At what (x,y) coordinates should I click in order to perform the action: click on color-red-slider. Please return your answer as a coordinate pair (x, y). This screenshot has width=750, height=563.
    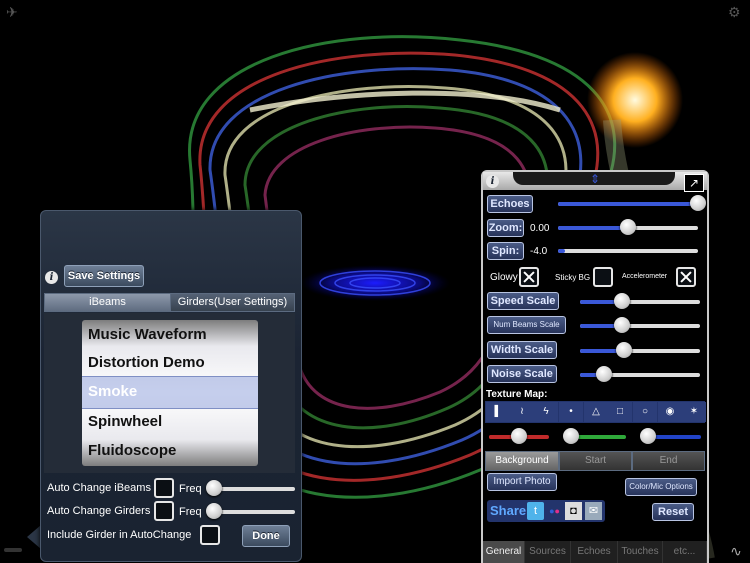
    Looking at the image, I should click on (519, 437).